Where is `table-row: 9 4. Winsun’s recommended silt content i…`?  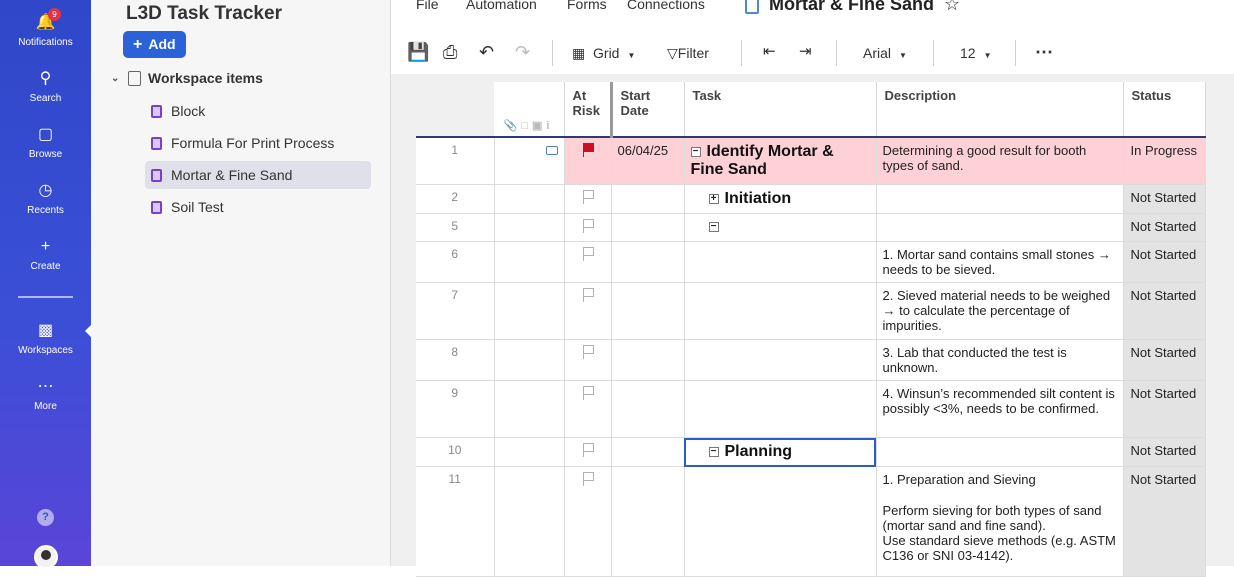
table-row: 9 4. Winsun’s recommended silt content i… is located at coordinates (811, 409).